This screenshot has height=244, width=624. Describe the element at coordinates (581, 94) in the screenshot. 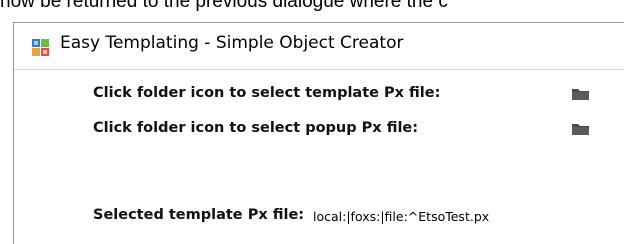

I see `template-folder-icon` at that location.